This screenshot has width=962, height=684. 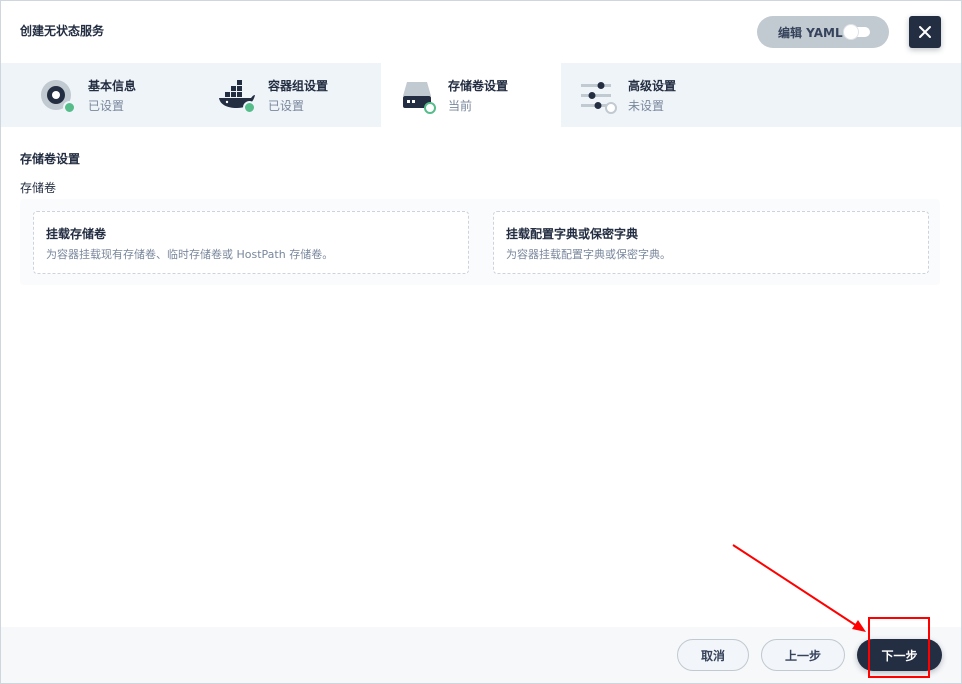 What do you see at coordinates (899, 647) in the screenshot?
I see `annotation-highlight-box` at bounding box center [899, 647].